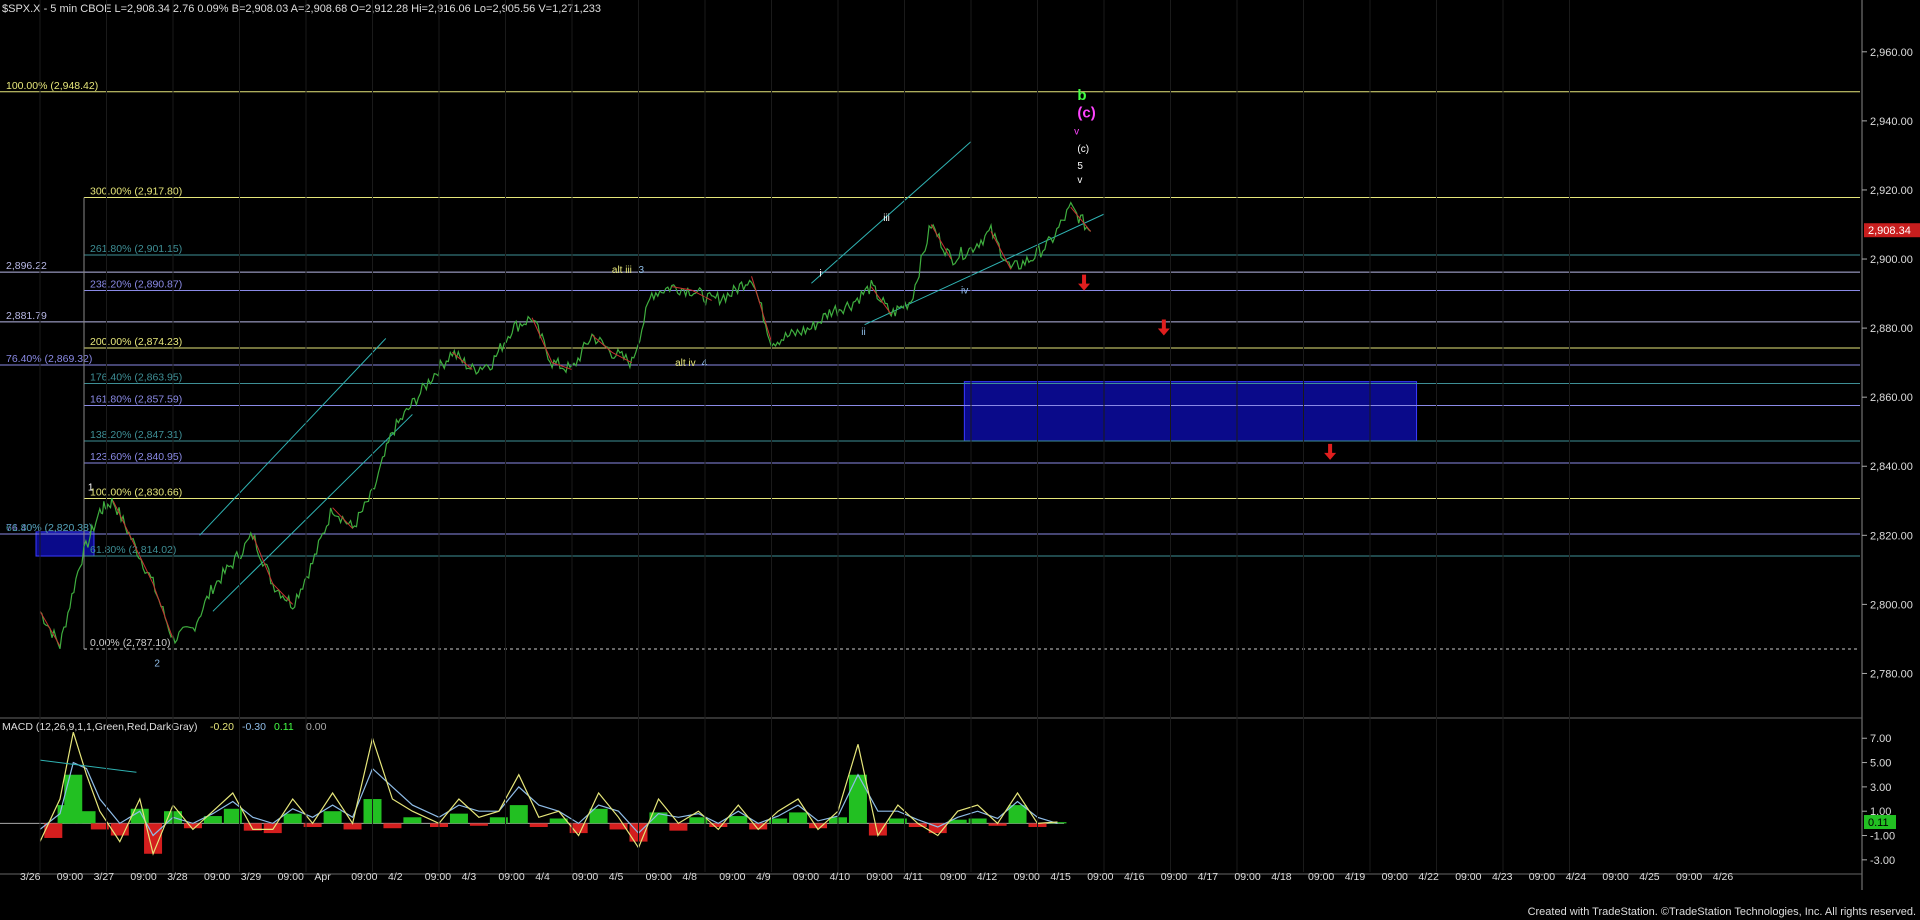  Describe the element at coordinates (1134, 877) in the screenshot. I see `time-axis-label: 4/16` at that location.